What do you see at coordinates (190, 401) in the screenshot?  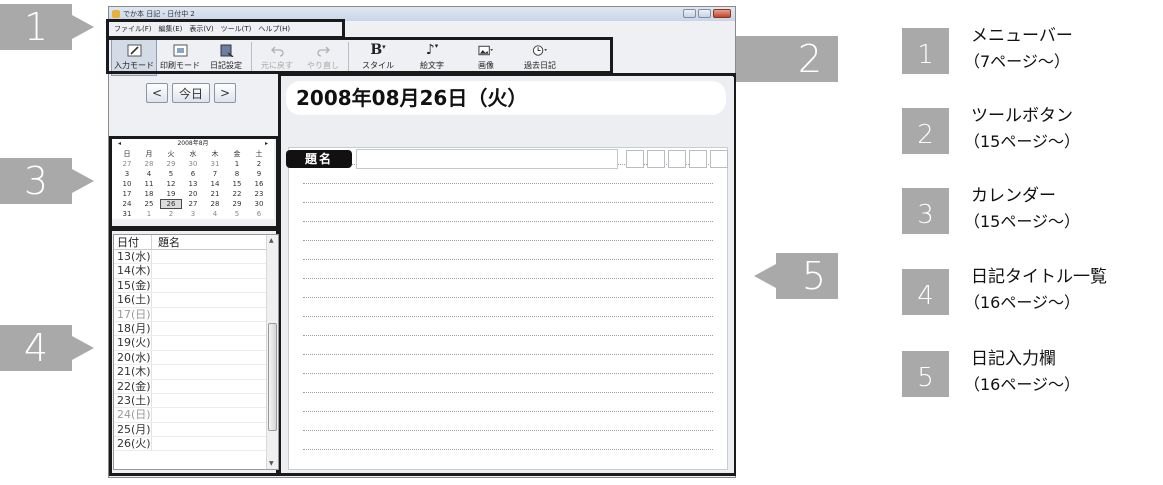 I see `list-item: 23(土)` at bounding box center [190, 401].